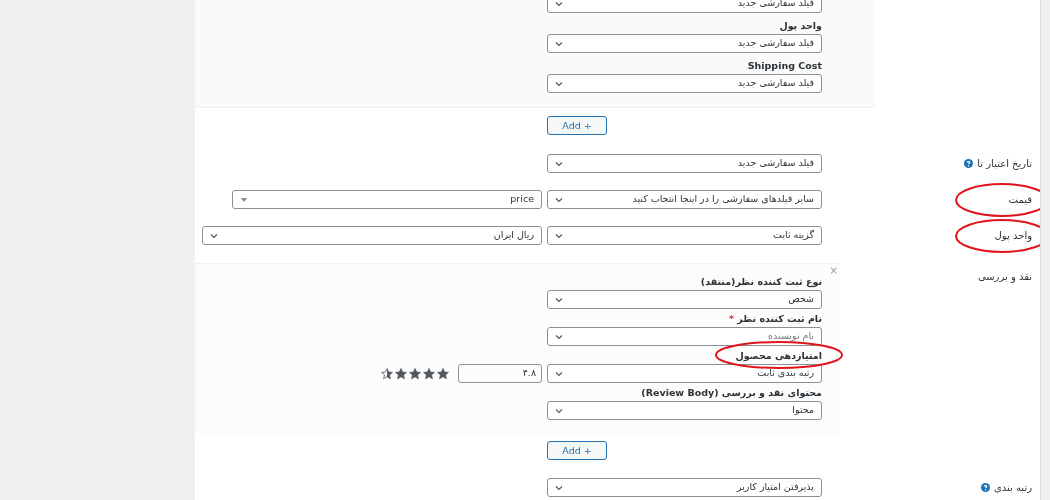 The width and height of the screenshot is (1050, 500). What do you see at coordinates (684, 410) in the screenshot?
I see `select-field: محتوا` at bounding box center [684, 410].